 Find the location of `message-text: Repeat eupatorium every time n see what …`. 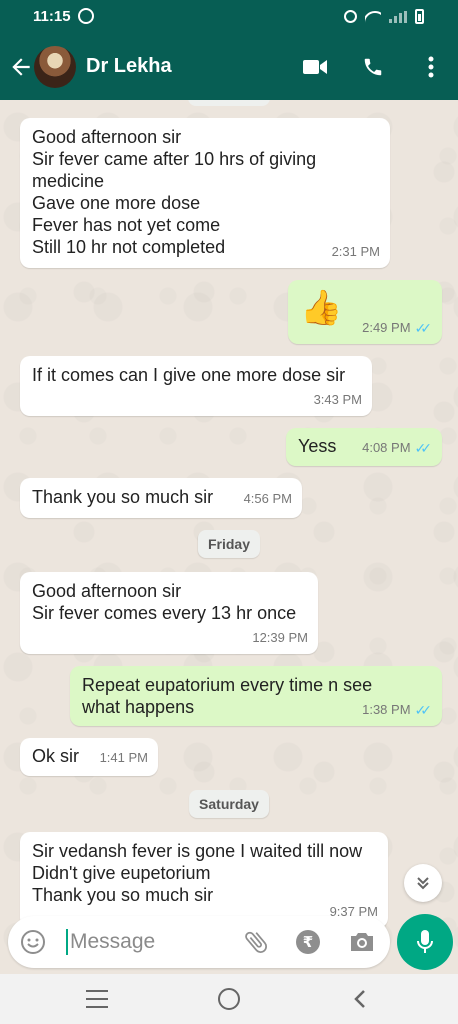

message-text: Repeat eupatorium every time n see what … is located at coordinates (227, 696).